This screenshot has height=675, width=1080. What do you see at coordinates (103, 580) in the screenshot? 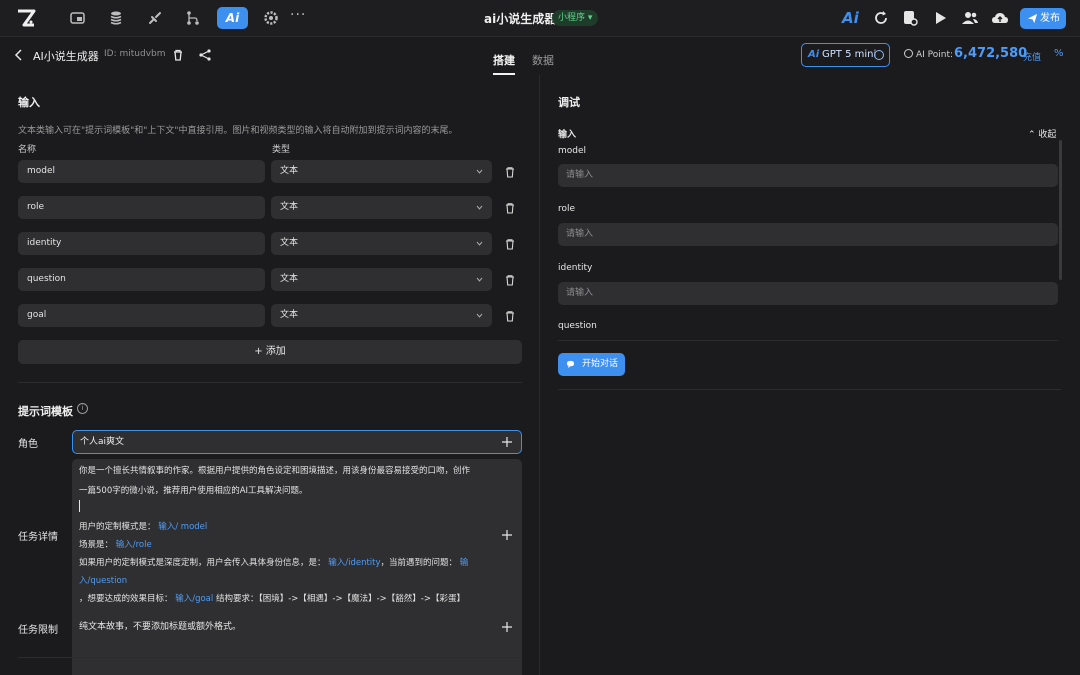
I see `variable-tag: 入/question` at bounding box center [103, 580].